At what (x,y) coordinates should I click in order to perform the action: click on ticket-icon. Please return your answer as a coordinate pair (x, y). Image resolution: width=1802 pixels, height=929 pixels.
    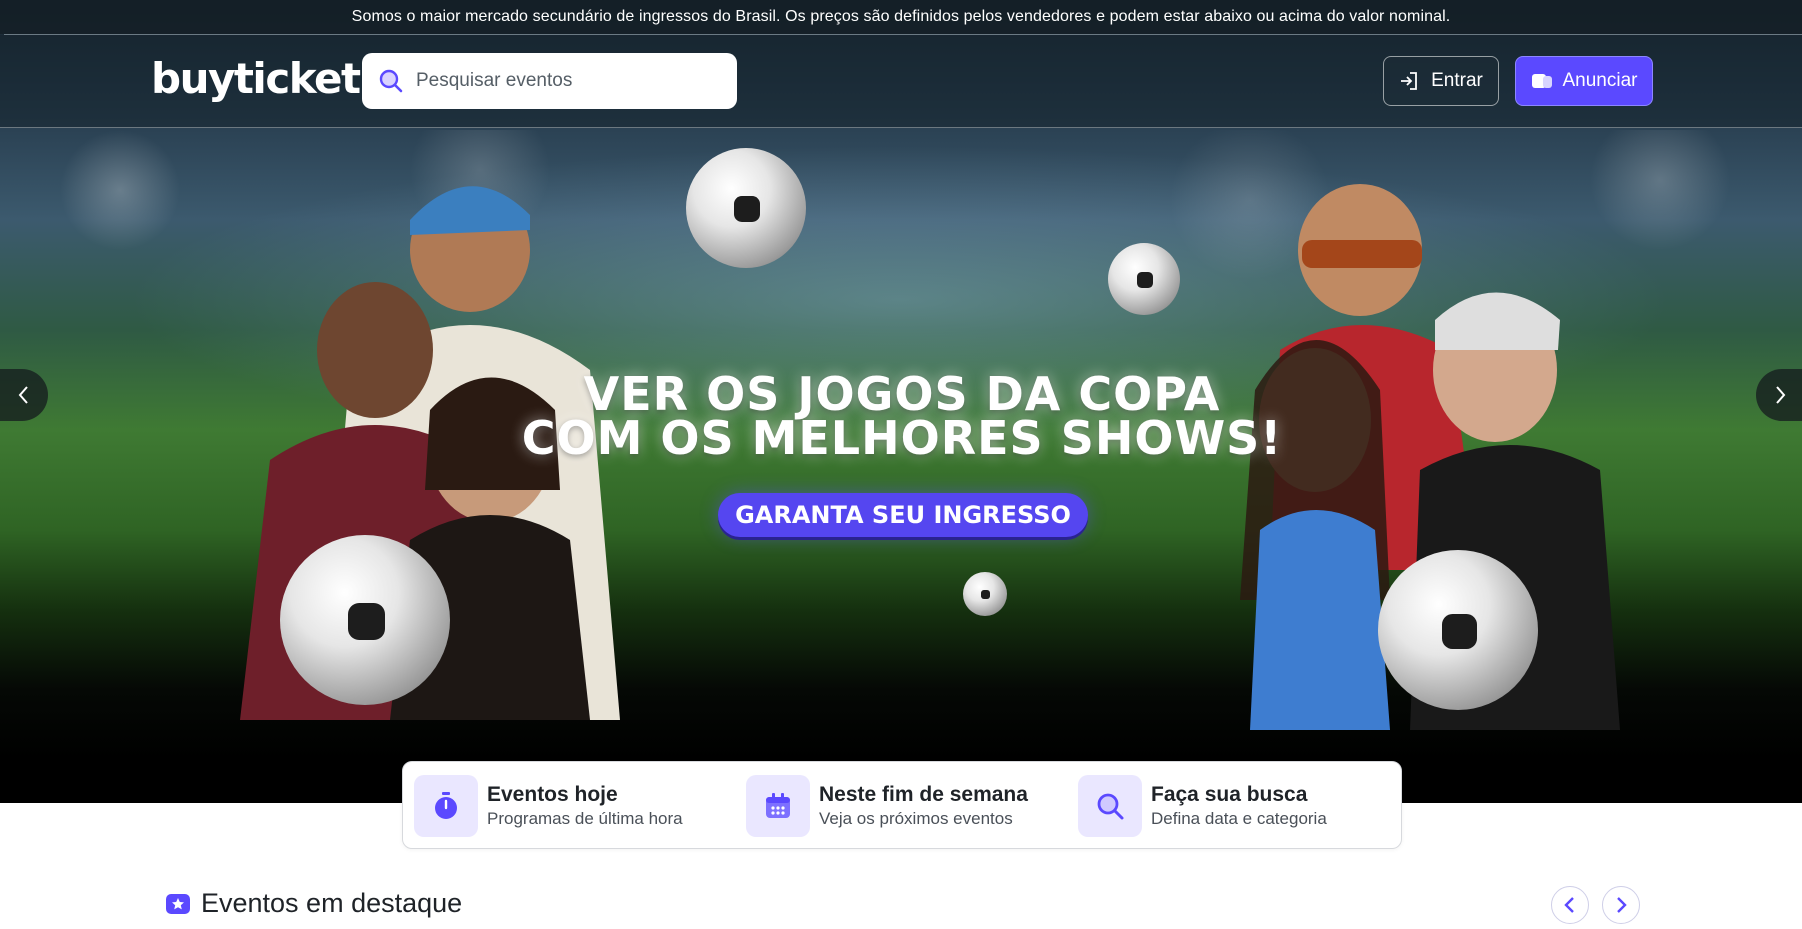
    Looking at the image, I should click on (1541, 81).